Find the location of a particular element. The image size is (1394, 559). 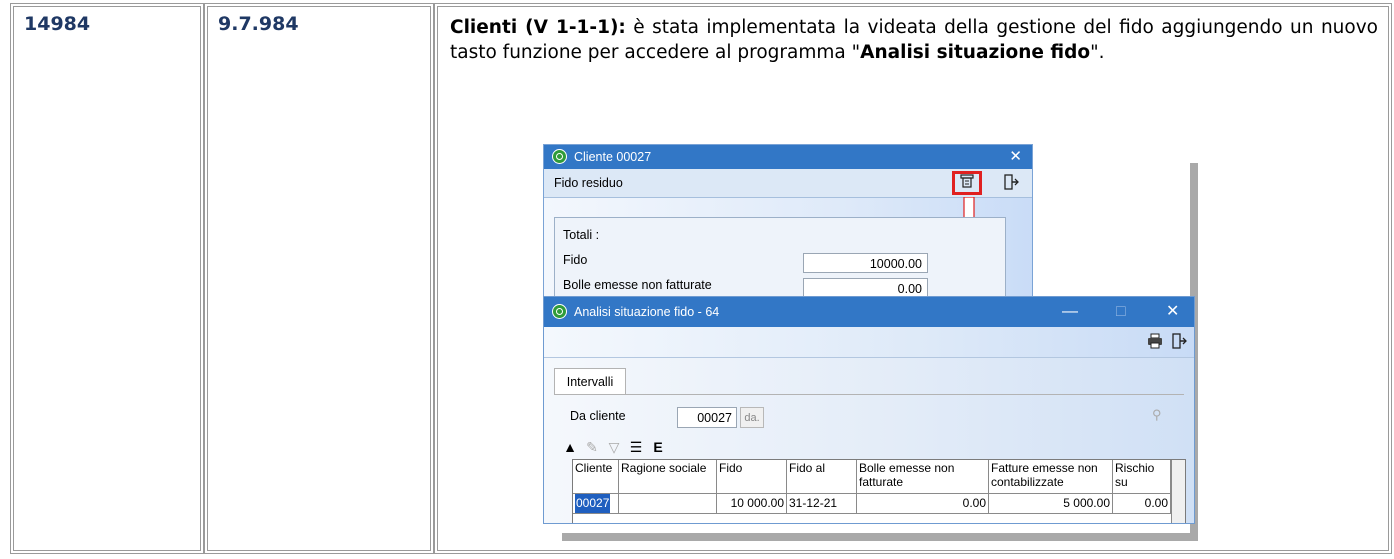

analisi-window-titlebar: Analisi situazione fido - 64 — □ ✕ is located at coordinates (869, 312).